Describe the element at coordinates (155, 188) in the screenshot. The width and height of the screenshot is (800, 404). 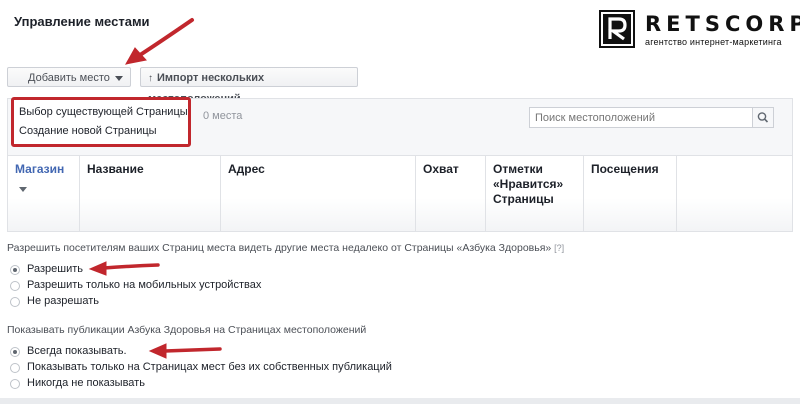
I see `annotation-arrows` at that location.